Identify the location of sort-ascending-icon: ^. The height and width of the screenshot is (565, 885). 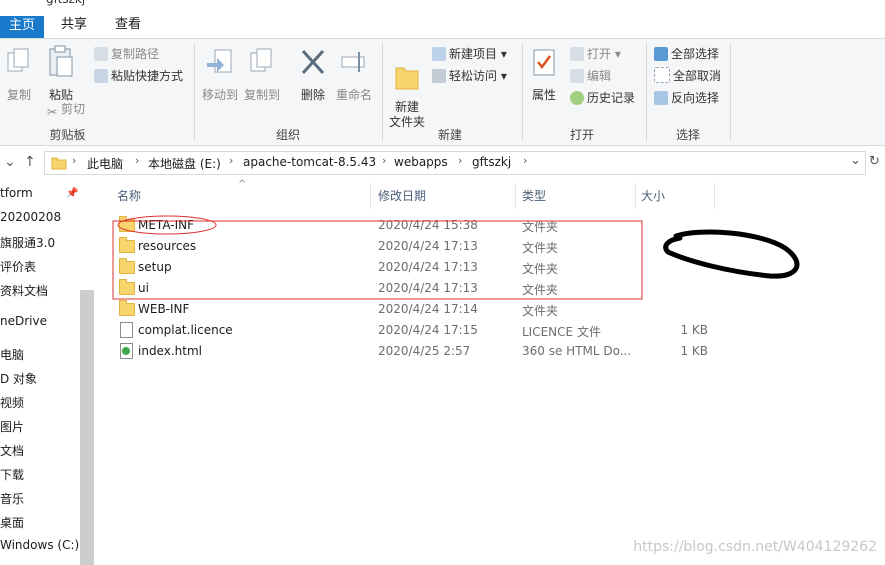
(242, 184).